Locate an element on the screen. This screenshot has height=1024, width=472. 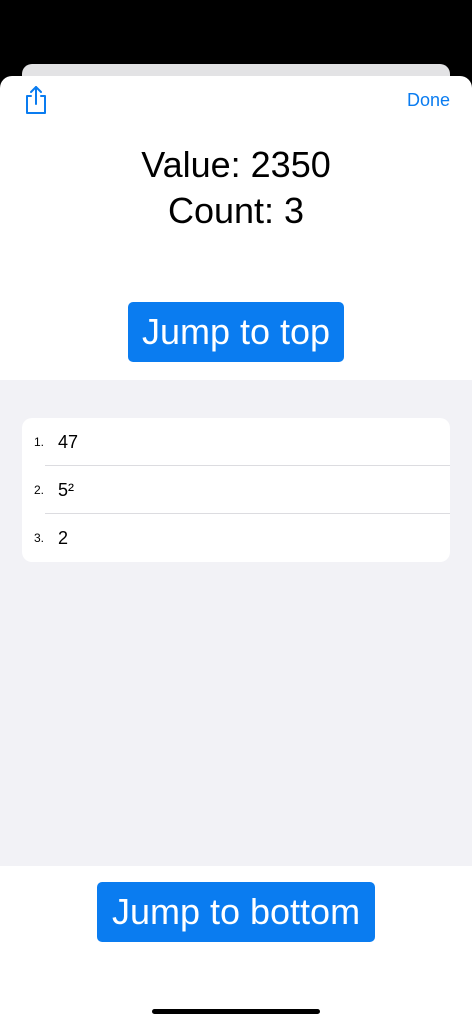
list-item-number: 3. is located at coordinates (39, 538).